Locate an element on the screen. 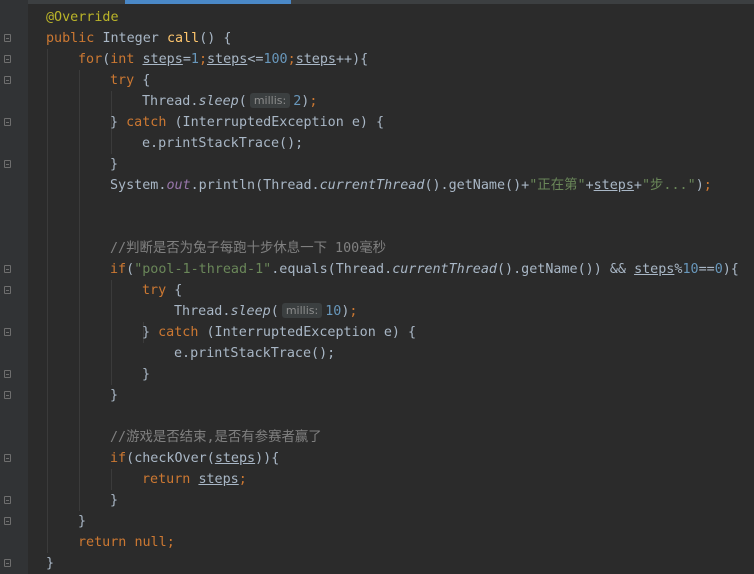 The width and height of the screenshot is (754, 574). class-token: System. is located at coordinates (138, 185).